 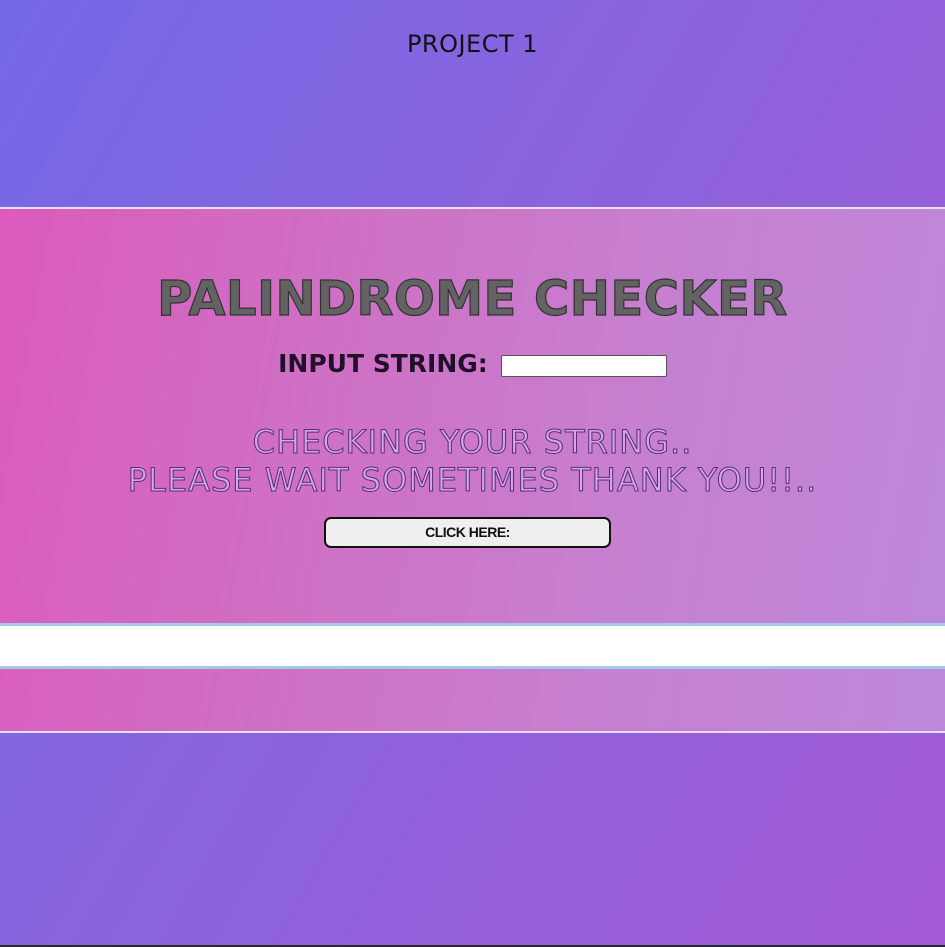 I want to click on bottom-divider, so click(x=472, y=732).